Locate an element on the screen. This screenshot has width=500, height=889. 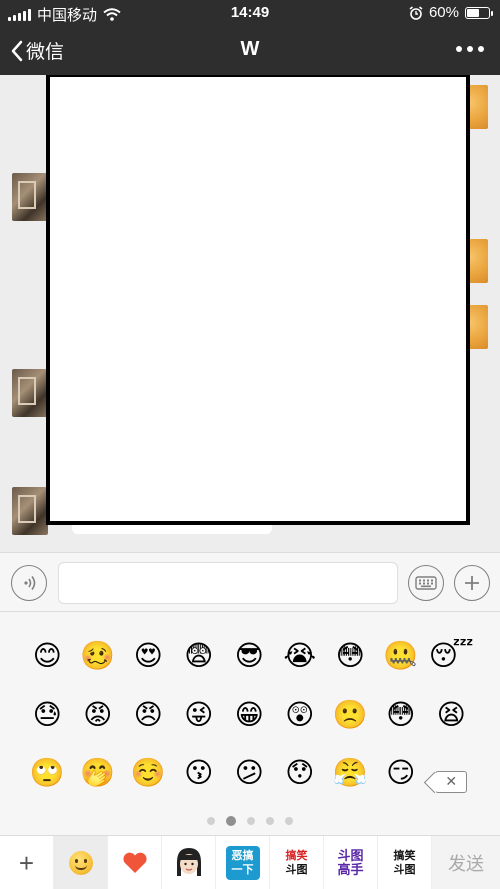
backspace-icon: ✕ is located at coordinates (451, 782).